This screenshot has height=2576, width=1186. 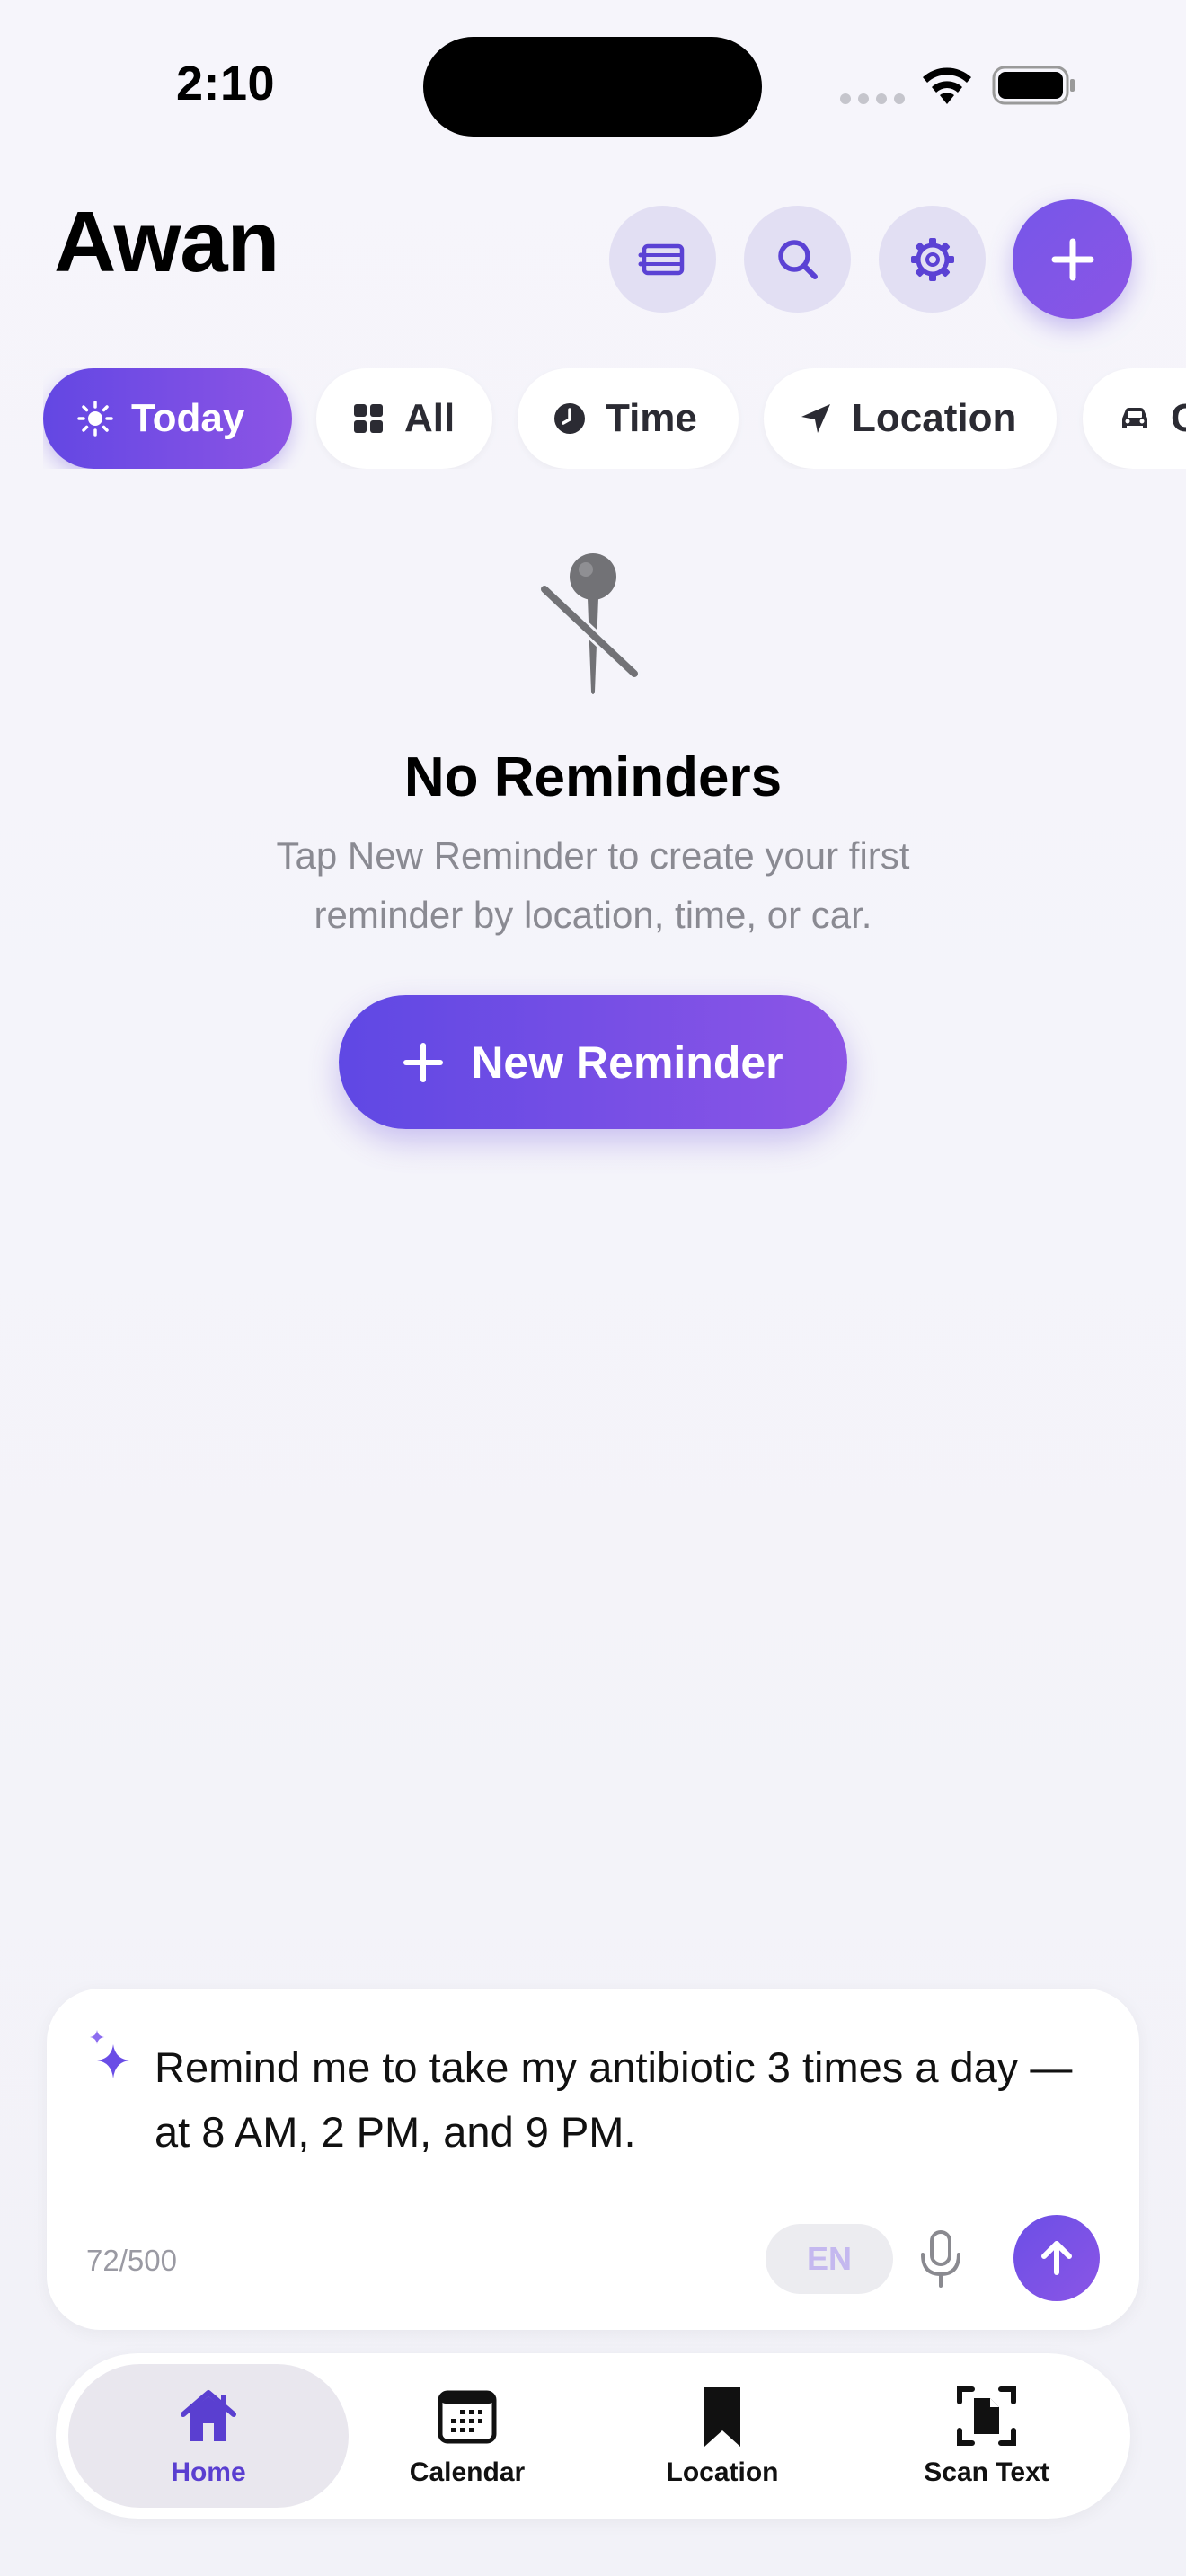 What do you see at coordinates (95, 419) in the screenshot?
I see `sun-icon` at bounding box center [95, 419].